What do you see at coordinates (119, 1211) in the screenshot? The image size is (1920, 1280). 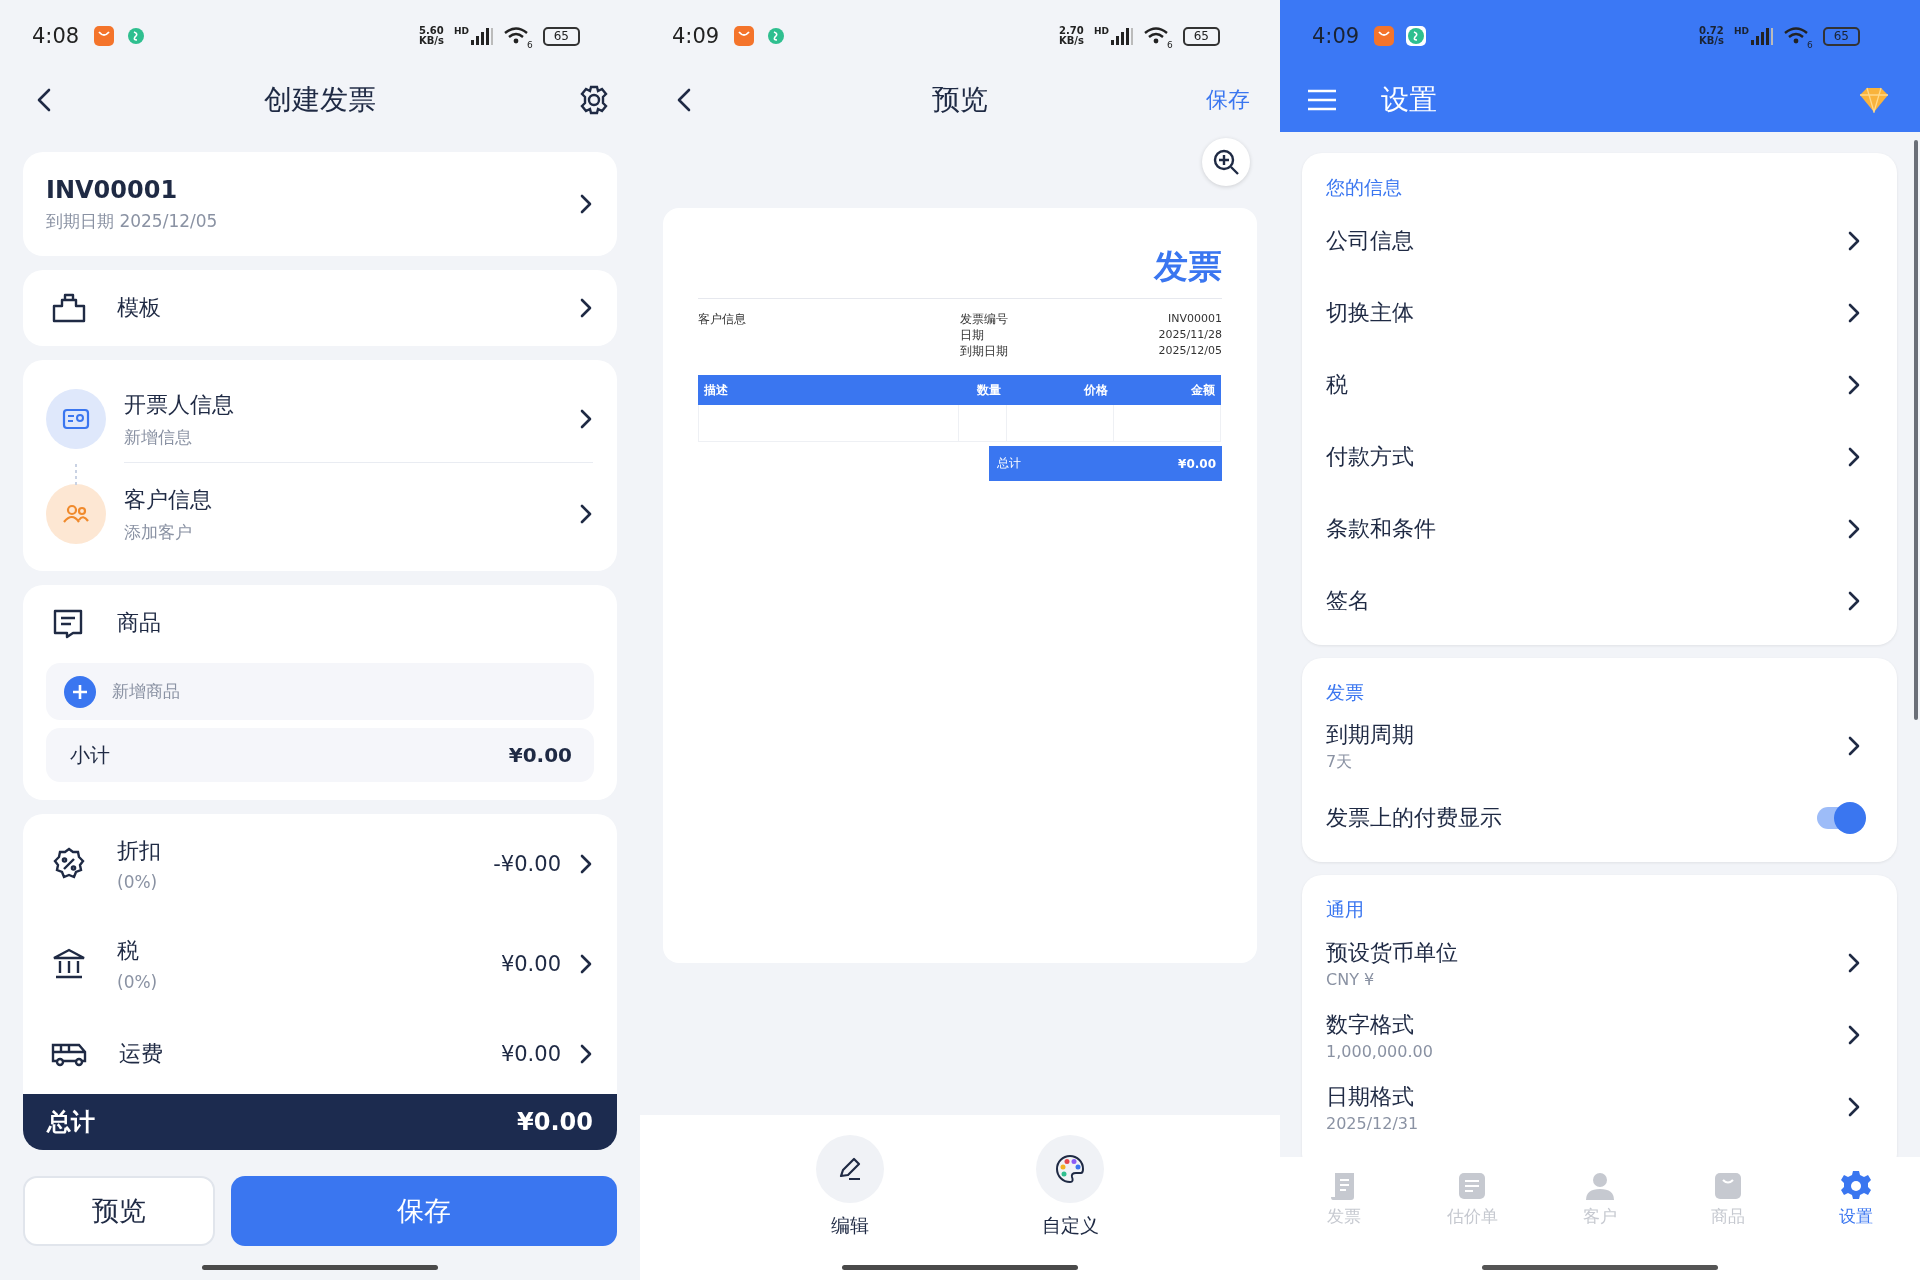 I see `preview-button: 预览` at bounding box center [119, 1211].